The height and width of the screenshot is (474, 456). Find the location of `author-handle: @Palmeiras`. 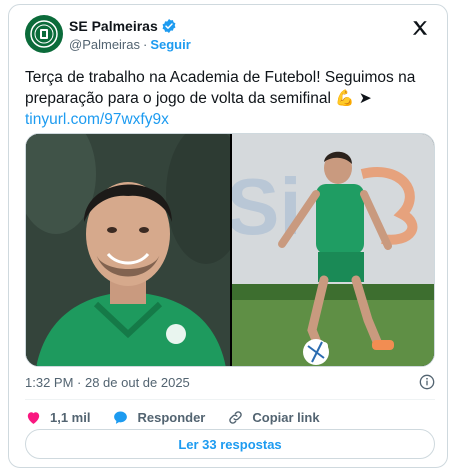

author-handle: @Palmeiras is located at coordinates (104, 44).